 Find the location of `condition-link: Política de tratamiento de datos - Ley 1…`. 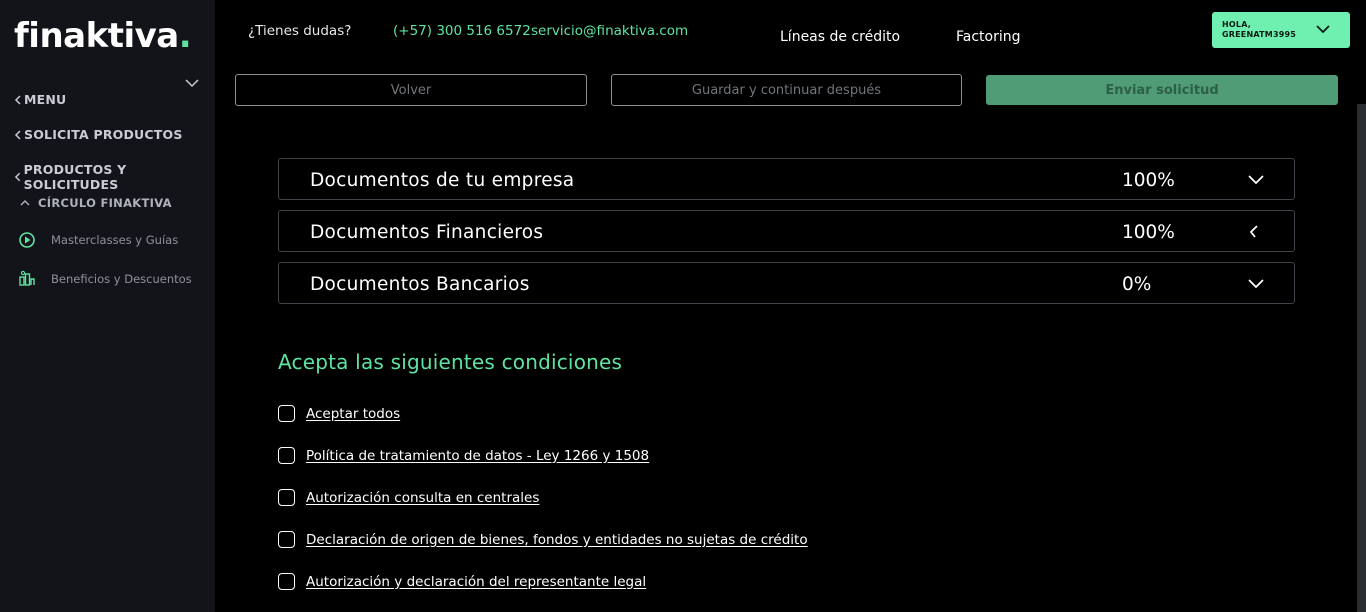

condition-link: Política de tratamiento de datos - Ley 1… is located at coordinates (477, 456).